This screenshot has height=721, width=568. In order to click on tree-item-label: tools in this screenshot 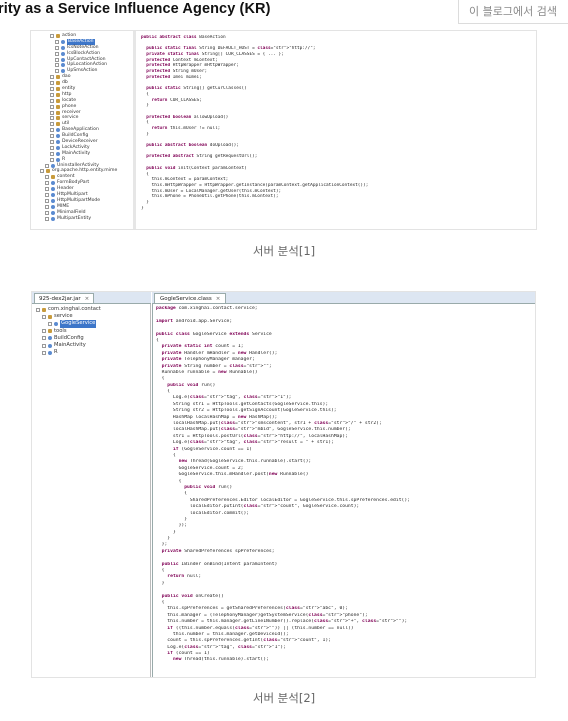, I will do `click(60, 330)`.